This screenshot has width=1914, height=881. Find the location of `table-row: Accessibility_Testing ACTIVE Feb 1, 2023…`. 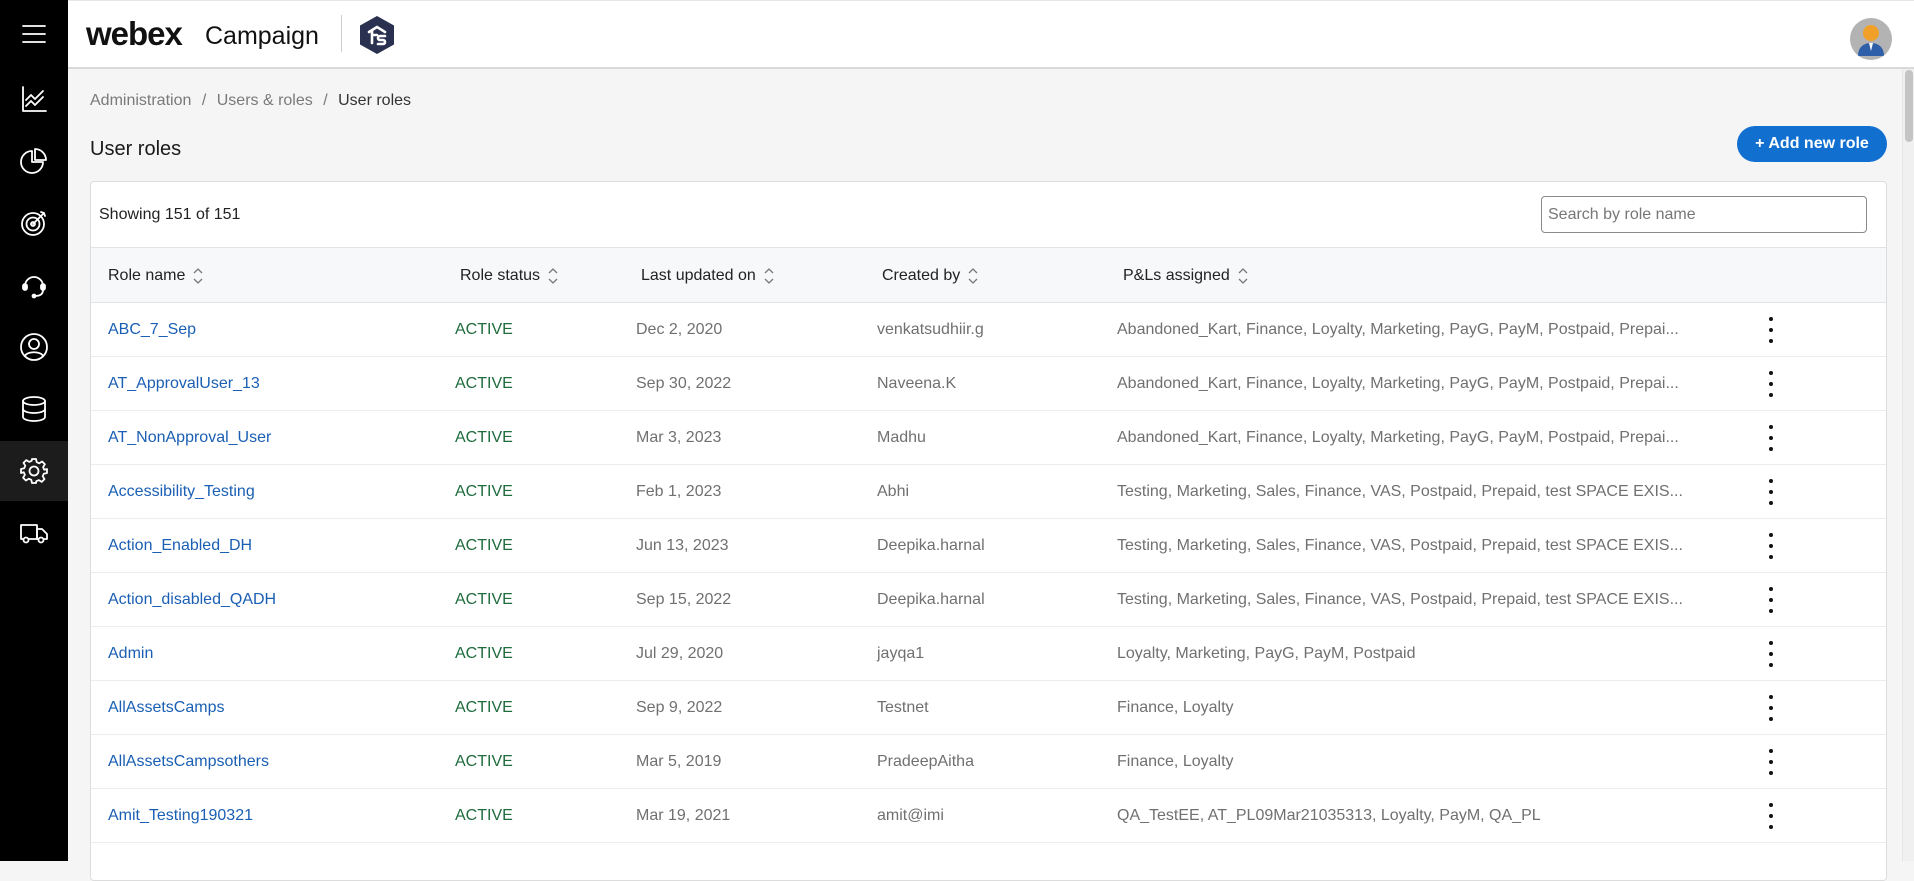

table-row: Accessibility_Testing ACTIVE Feb 1, 2023… is located at coordinates (988, 492).